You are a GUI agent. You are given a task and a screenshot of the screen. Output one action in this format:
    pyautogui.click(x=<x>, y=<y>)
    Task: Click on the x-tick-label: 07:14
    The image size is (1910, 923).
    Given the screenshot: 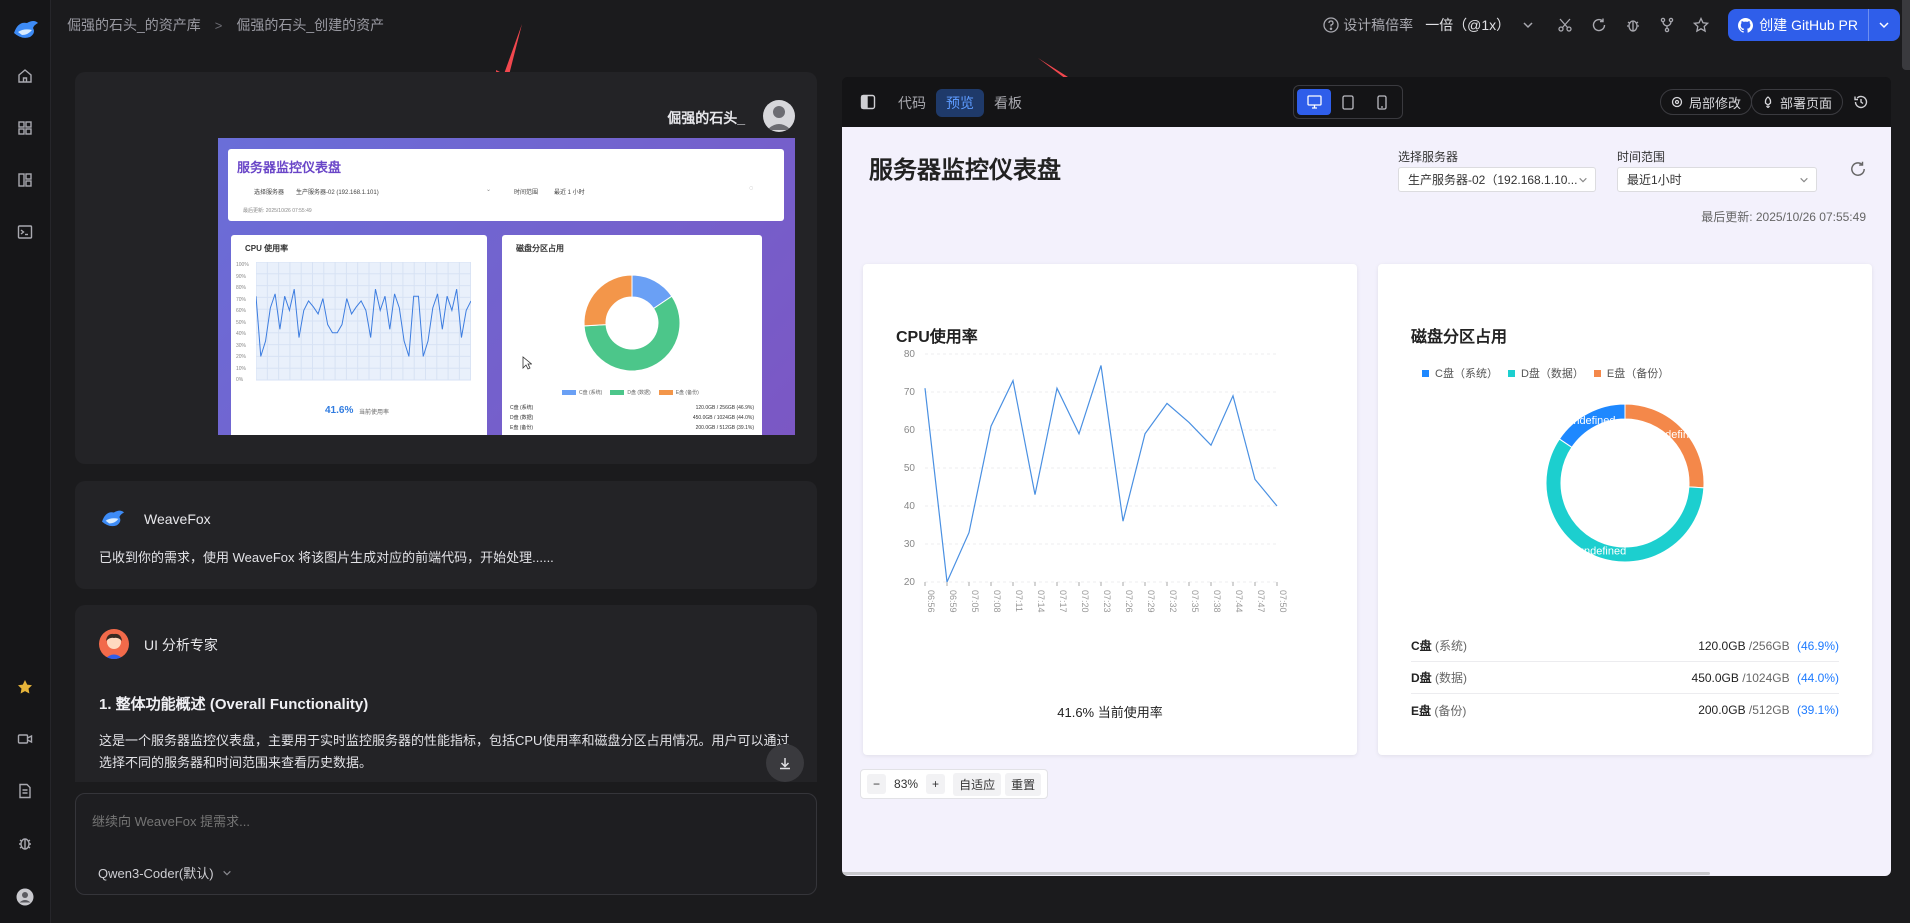 What is the action you would take?
    pyautogui.click(x=1041, y=601)
    